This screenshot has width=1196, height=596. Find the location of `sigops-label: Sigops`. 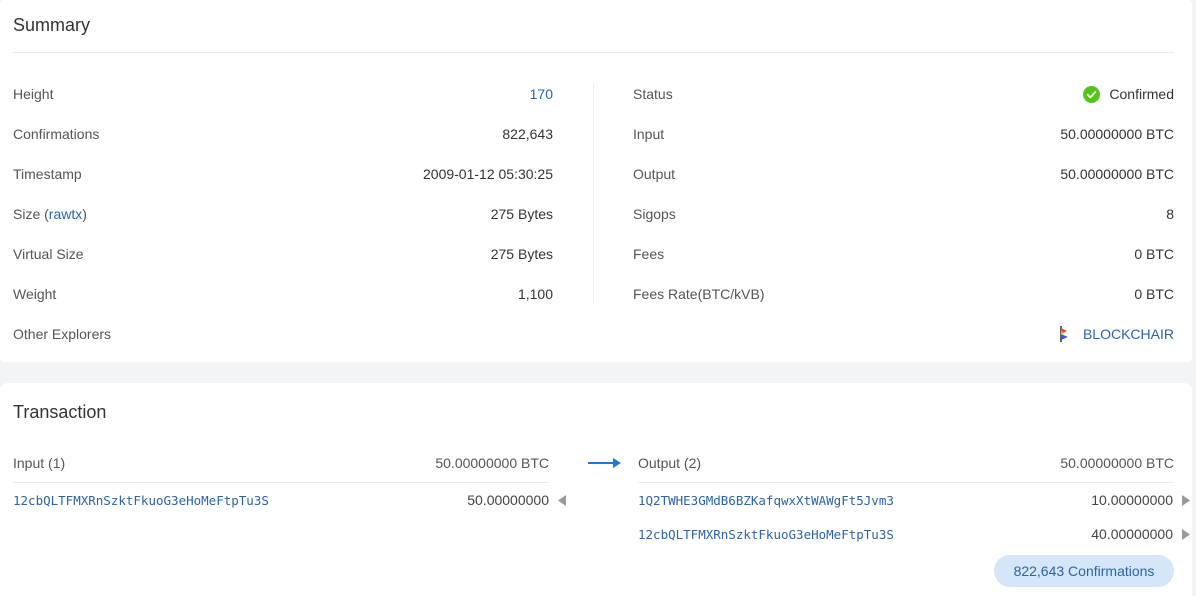

sigops-label: Sigops is located at coordinates (654, 214).